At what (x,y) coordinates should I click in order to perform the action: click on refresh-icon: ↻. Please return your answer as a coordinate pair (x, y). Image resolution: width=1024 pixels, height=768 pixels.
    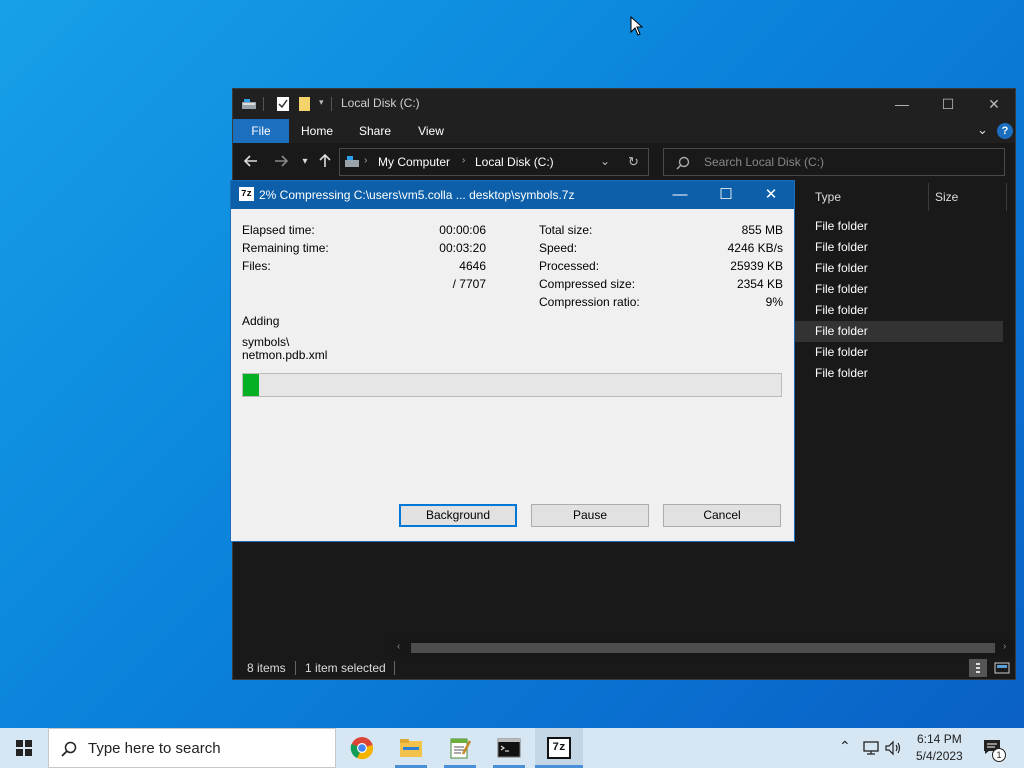
    Looking at the image, I should click on (633, 162).